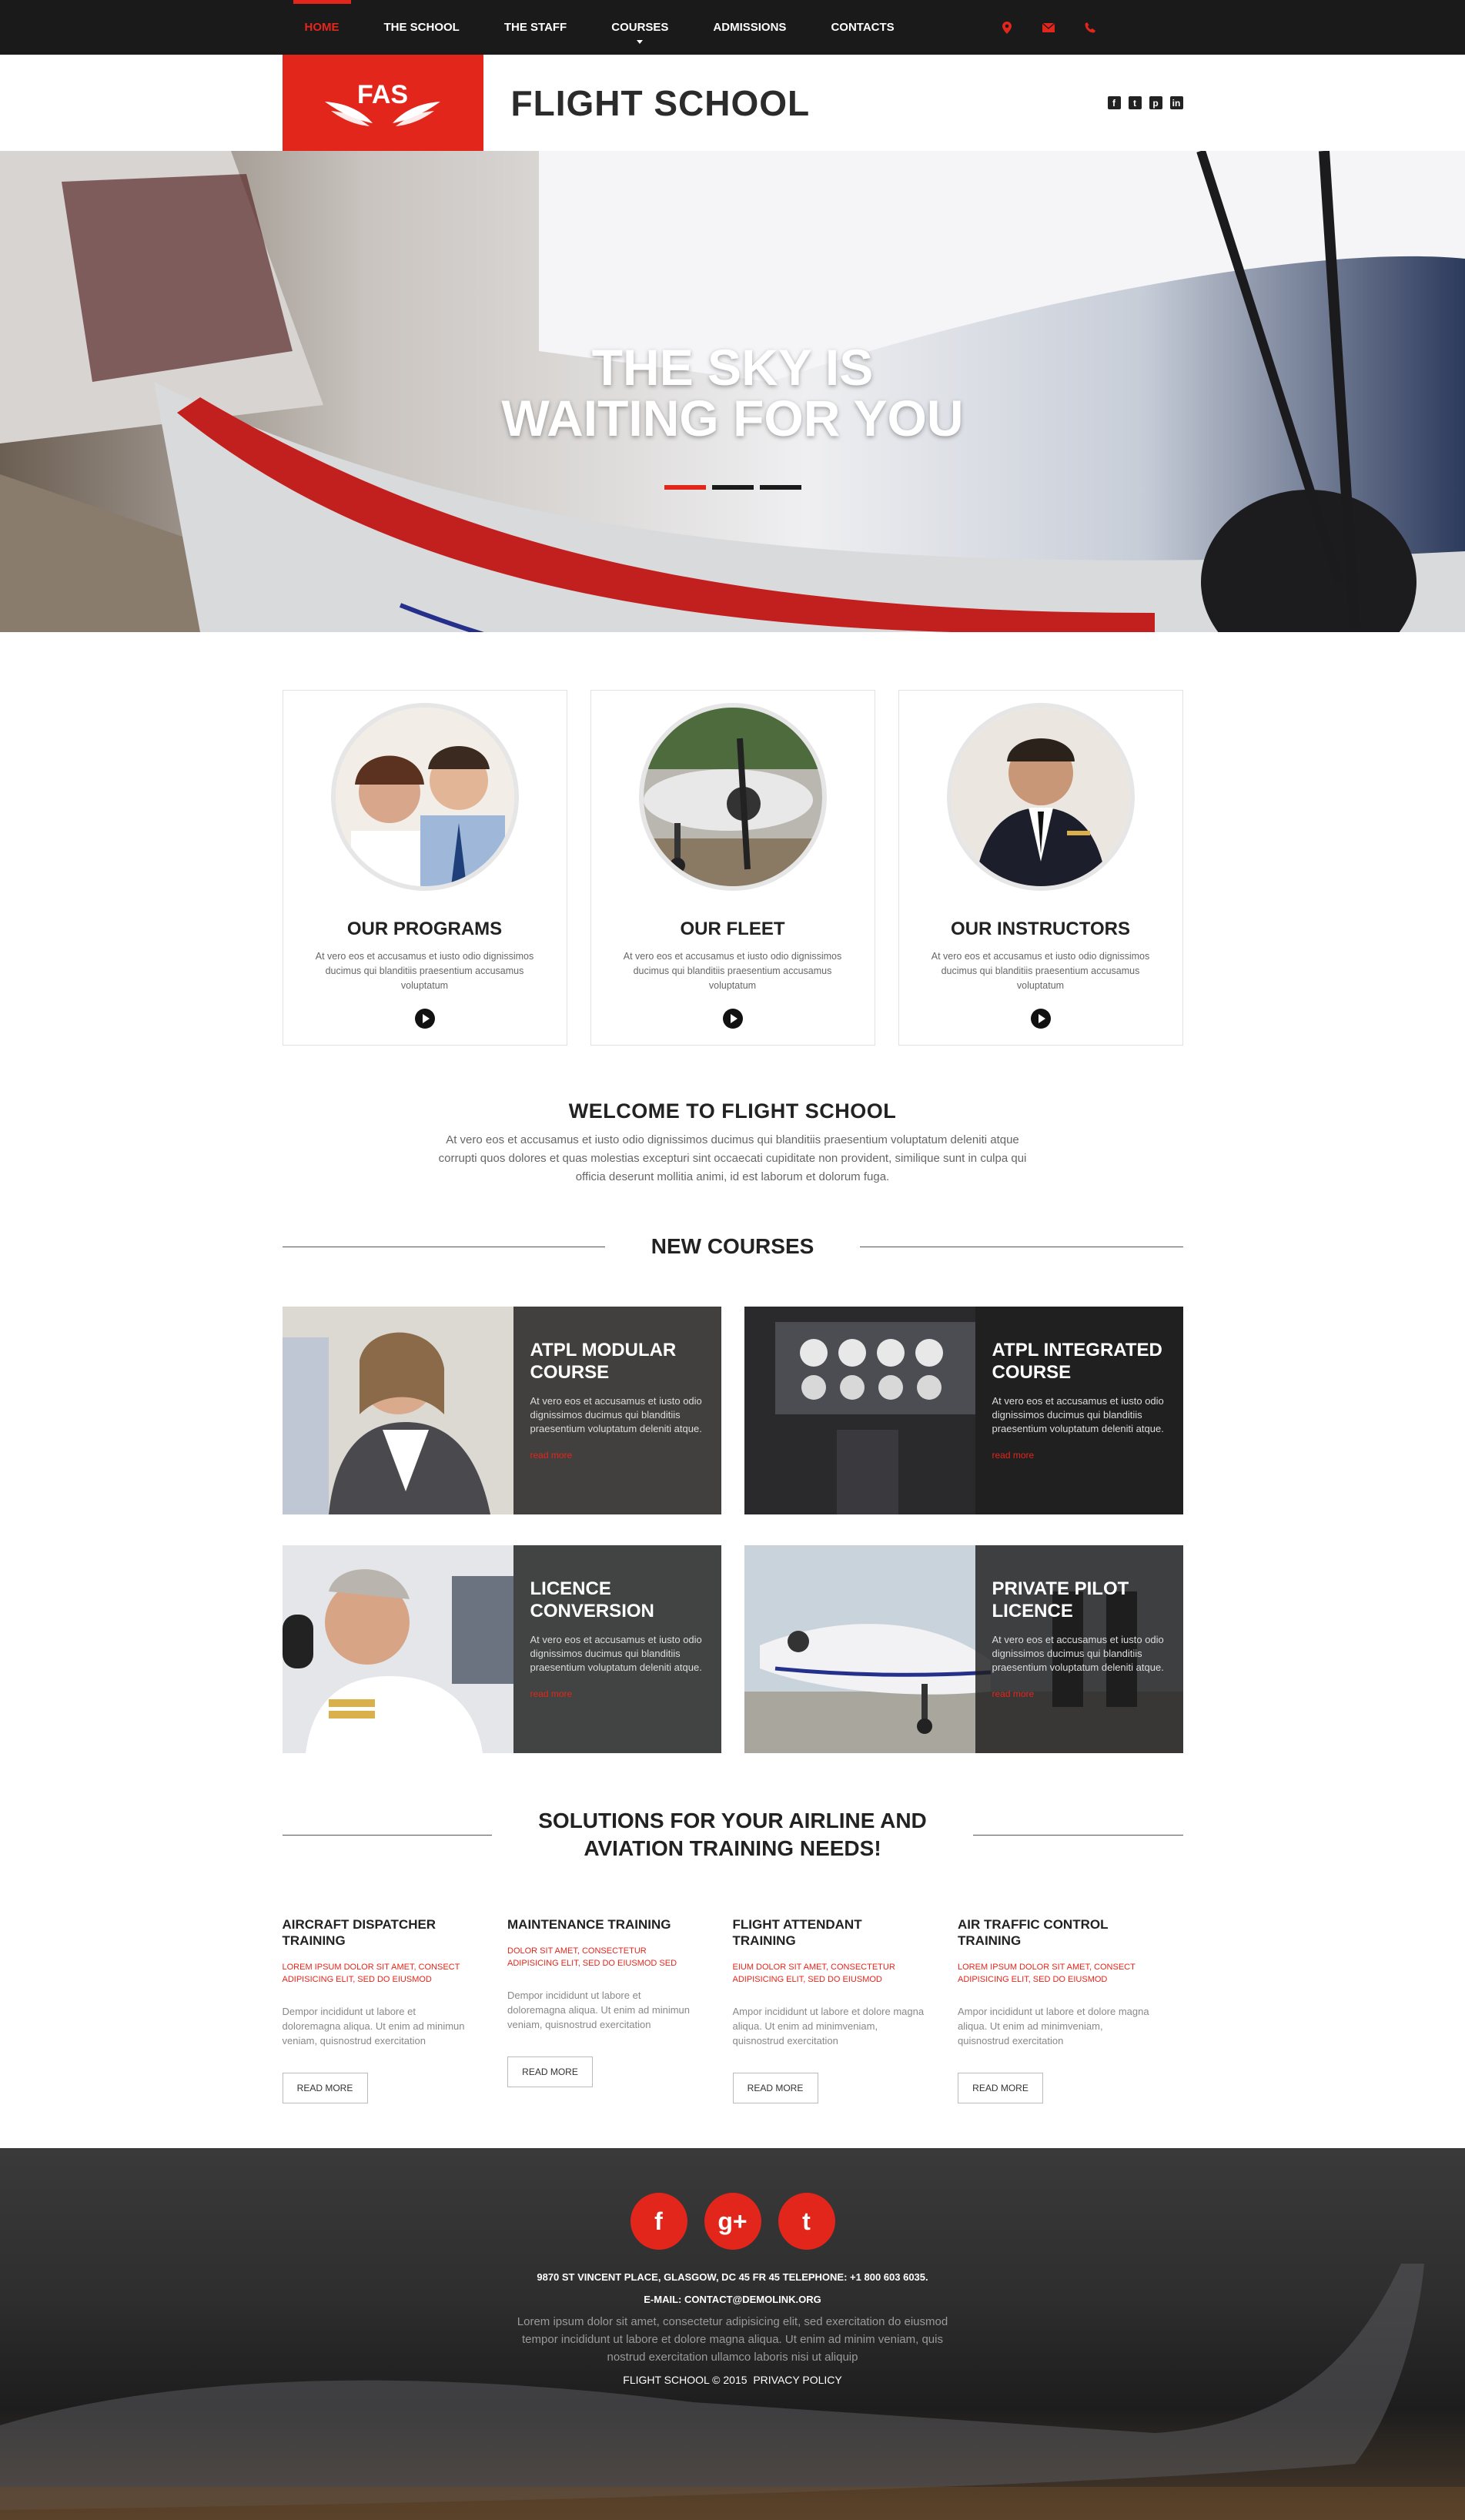 This screenshot has width=1465, height=2520. What do you see at coordinates (797, 2380) in the screenshot?
I see `privacy-policy-link: PRIVACY POLICY` at bounding box center [797, 2380].